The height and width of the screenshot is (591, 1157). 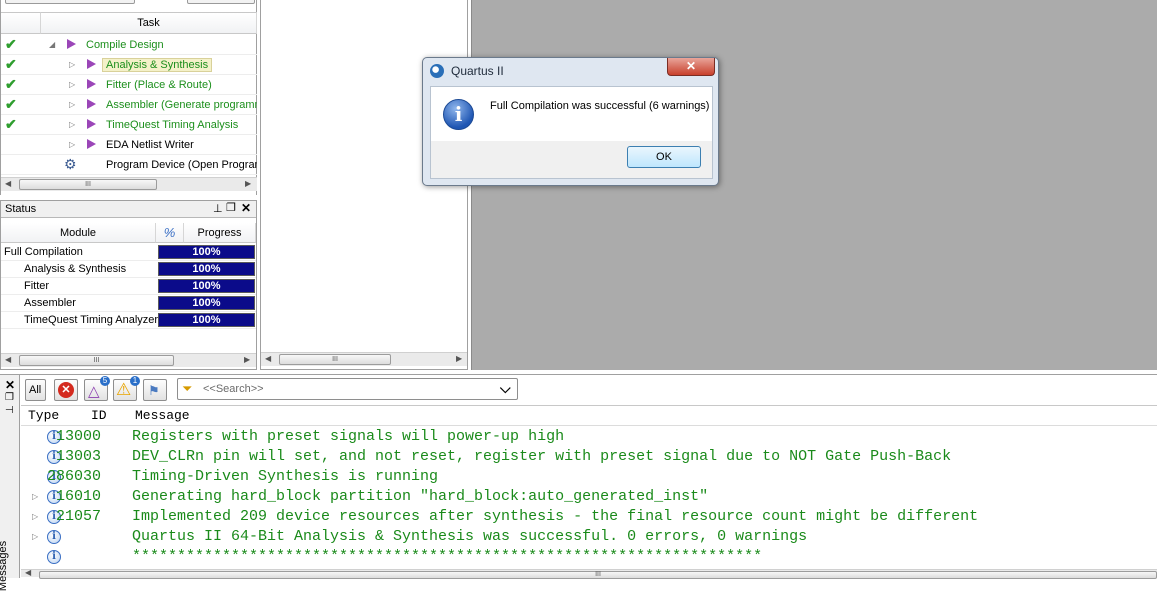 What do you see at coordinates (170, 233) in the screenshot?
I see `status-col-percent: %` at bounding box center [170, 233].